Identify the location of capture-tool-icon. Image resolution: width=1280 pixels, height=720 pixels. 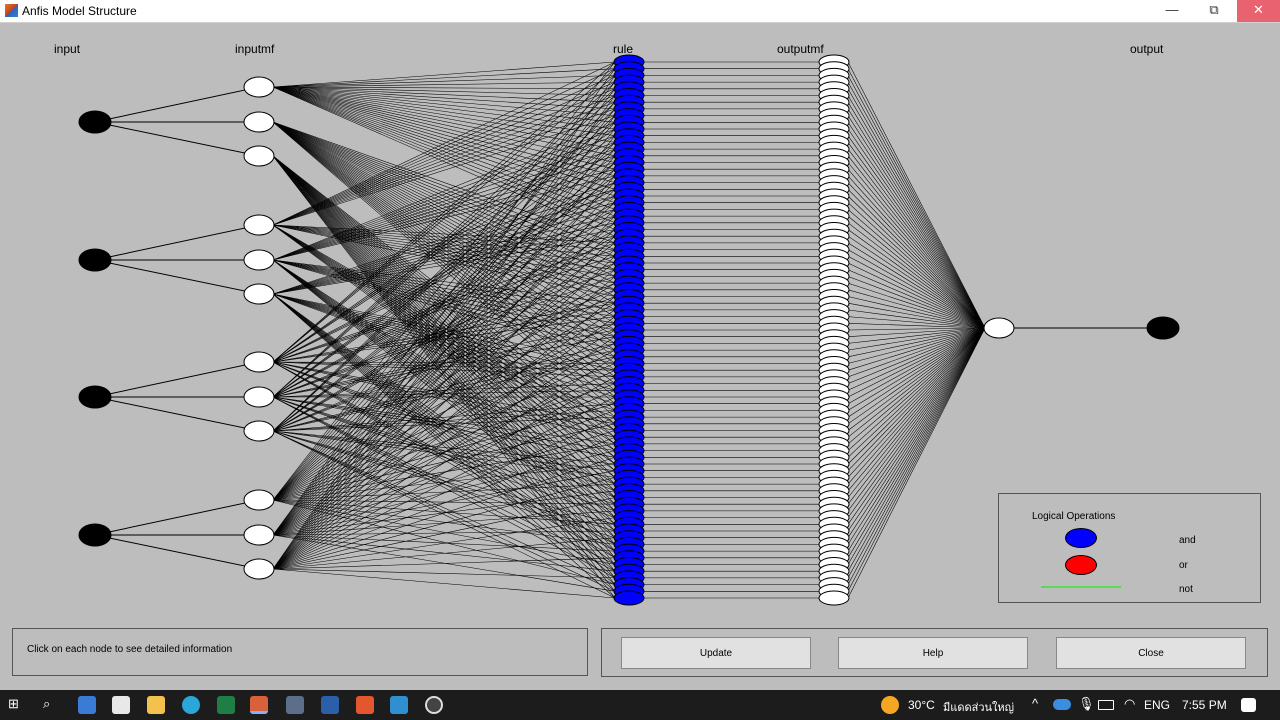
(295, 705).